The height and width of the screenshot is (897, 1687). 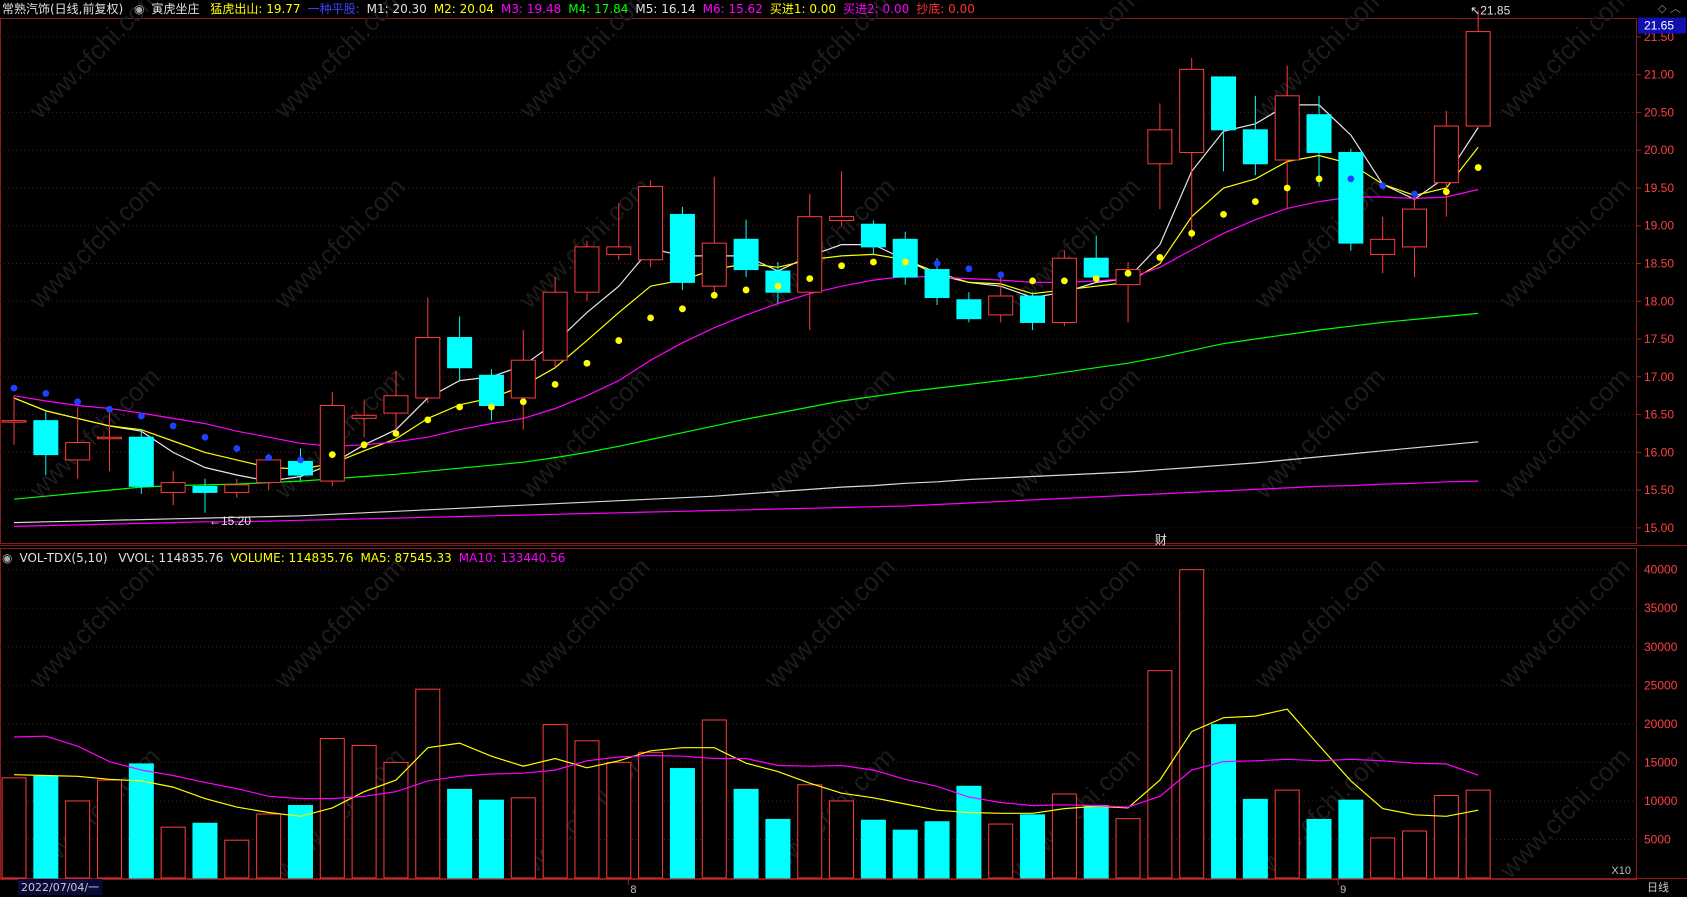 I want to click on header-value-3: M2: 20.04, so click(x=464, y=9).